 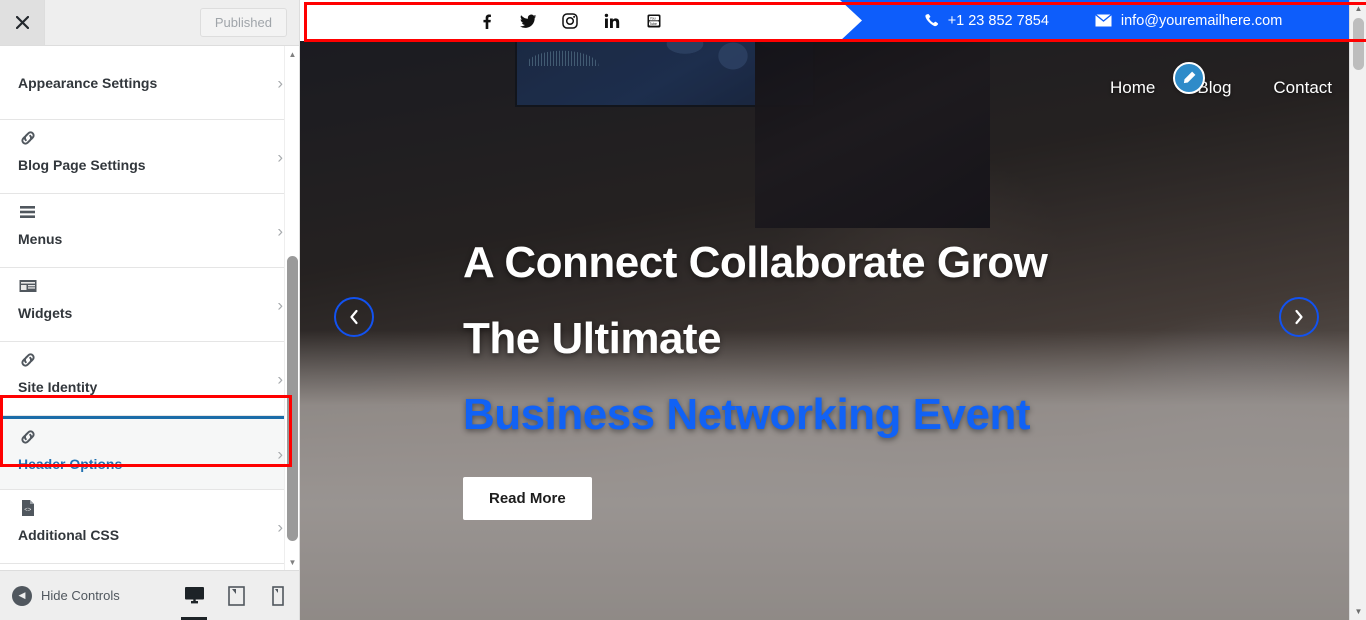 What do you see at coordinates (1358, 44) in the screenshot?
I see `preview-scrollbar-thumb` at bounding box center [1358, 44].